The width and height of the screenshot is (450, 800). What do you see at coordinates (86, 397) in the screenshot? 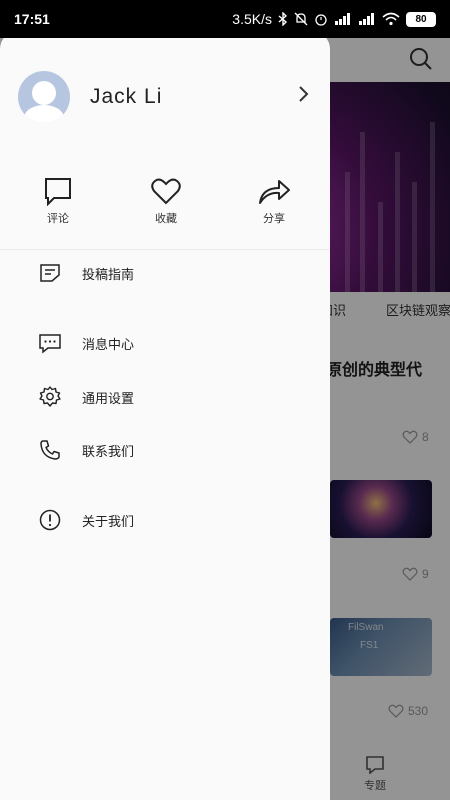
I see `menu-item-general-settings: 通用设置` at bounding box center [86, 397].